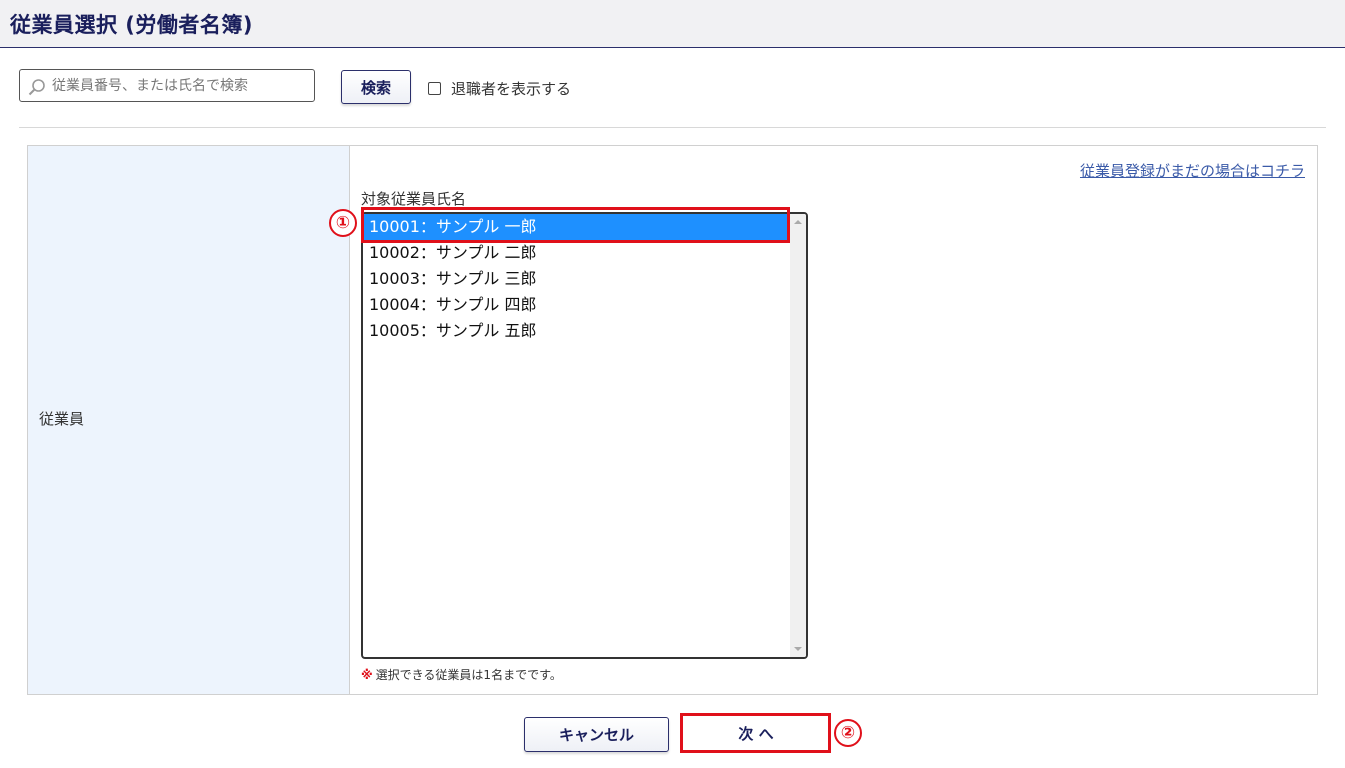  What do you see at coordinates (1192, 170) in the screenshot?
I see `register-employee-link: 従業員登録がまだの場合はコチラ` at bounding box center [1192, 170].